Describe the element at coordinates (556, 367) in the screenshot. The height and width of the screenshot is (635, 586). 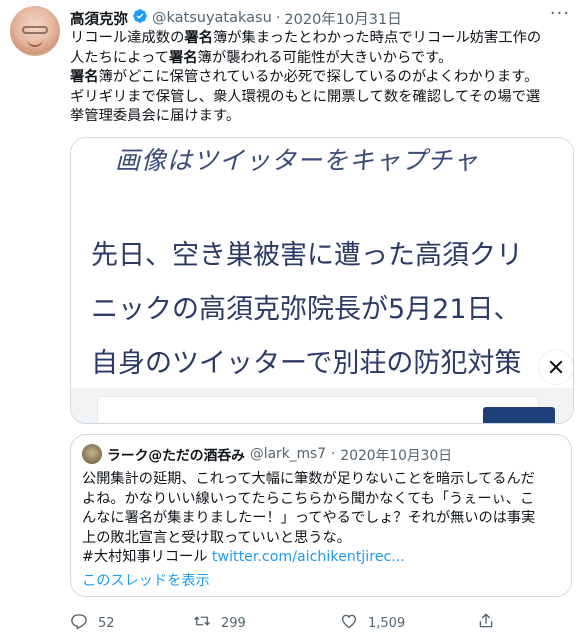
I see `close-icon` at that location.